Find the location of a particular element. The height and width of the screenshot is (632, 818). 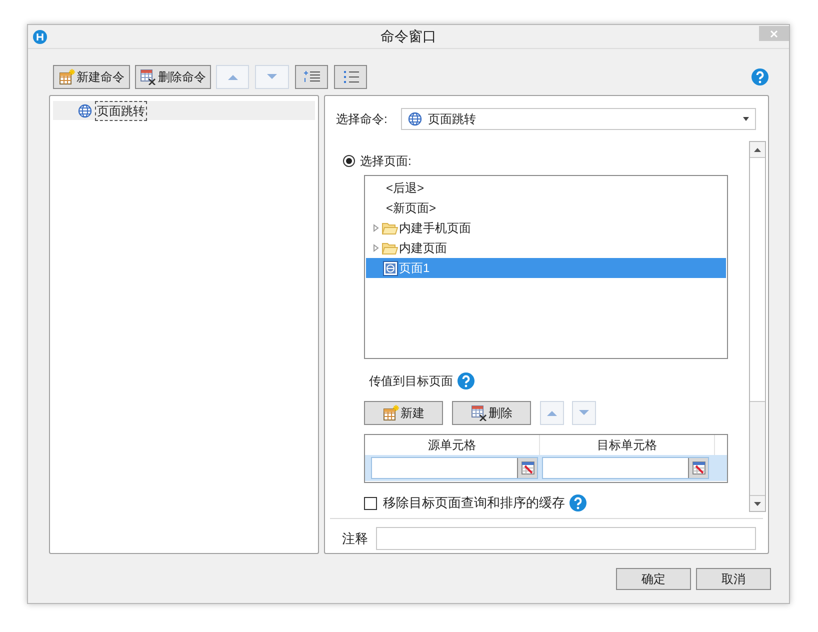

close-icon is located at coordinates (774, 34).